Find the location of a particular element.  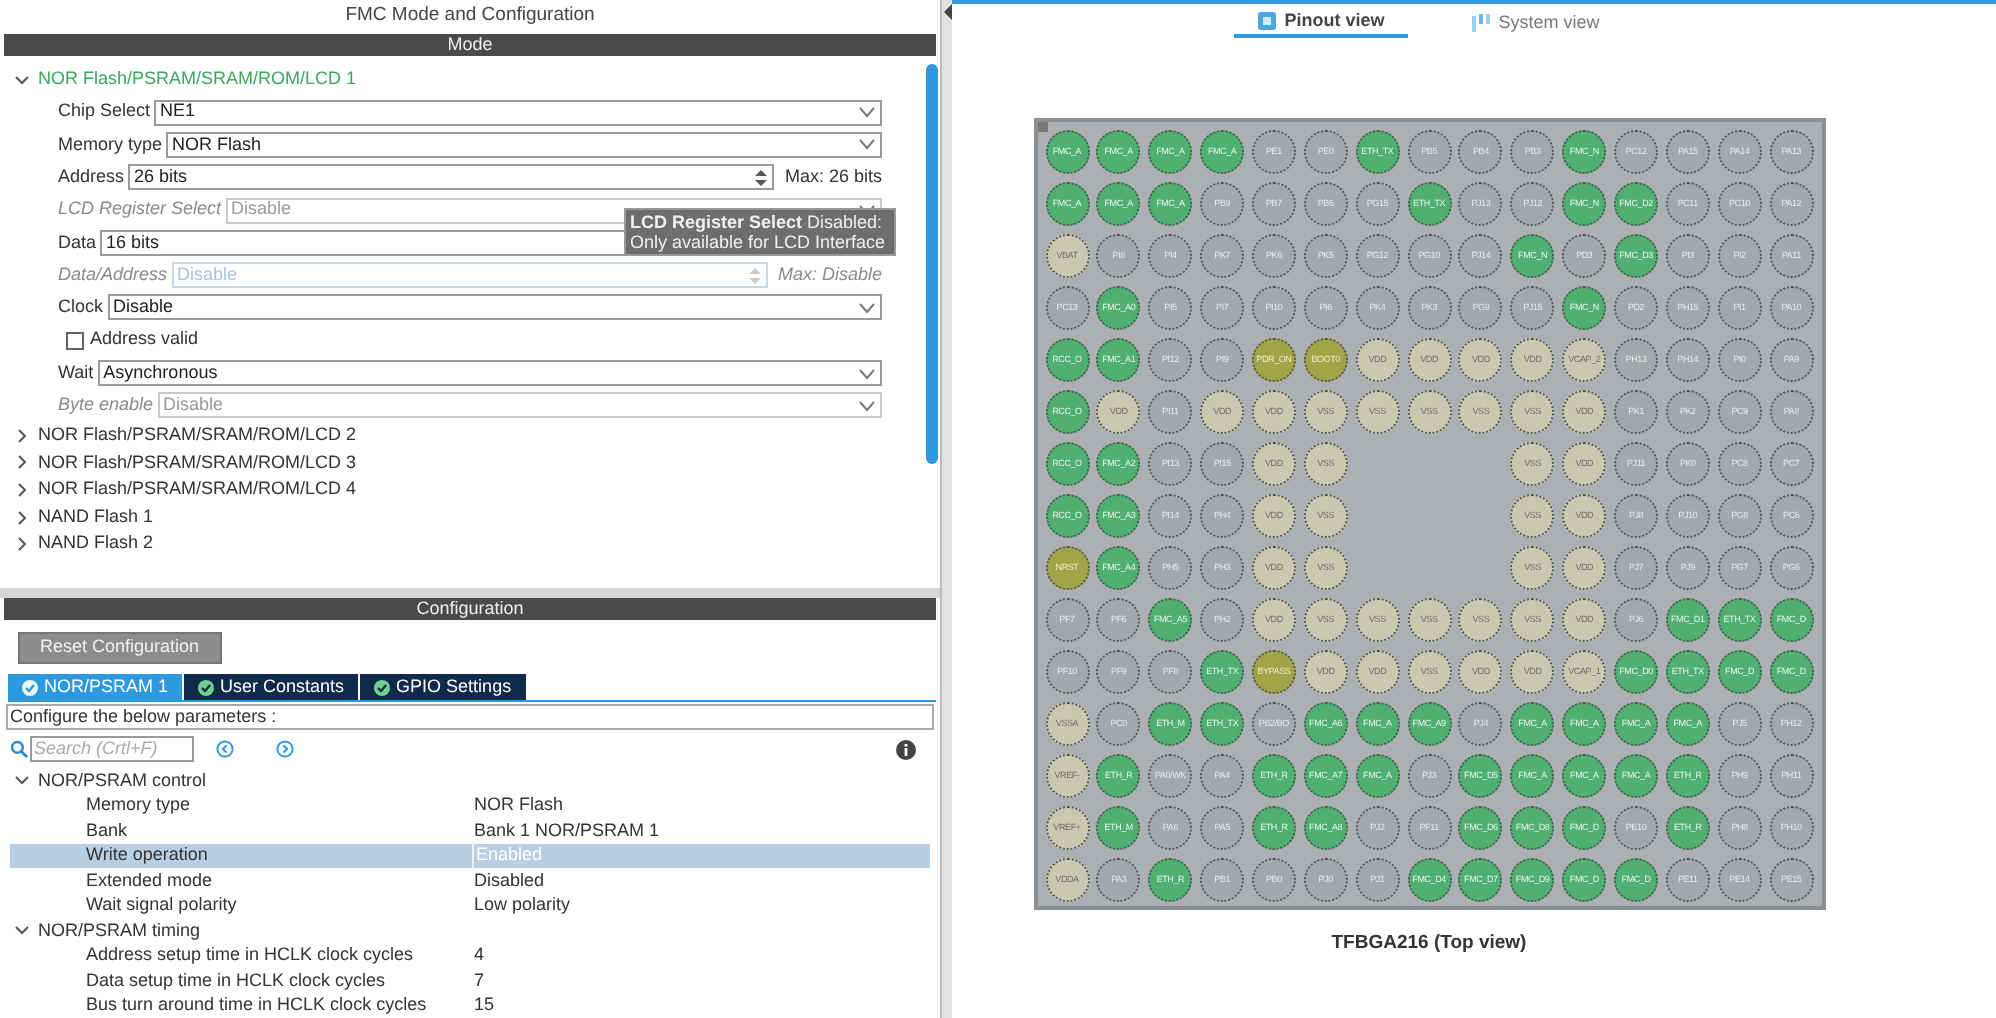

info-icon is located at coordinates (906, 749).